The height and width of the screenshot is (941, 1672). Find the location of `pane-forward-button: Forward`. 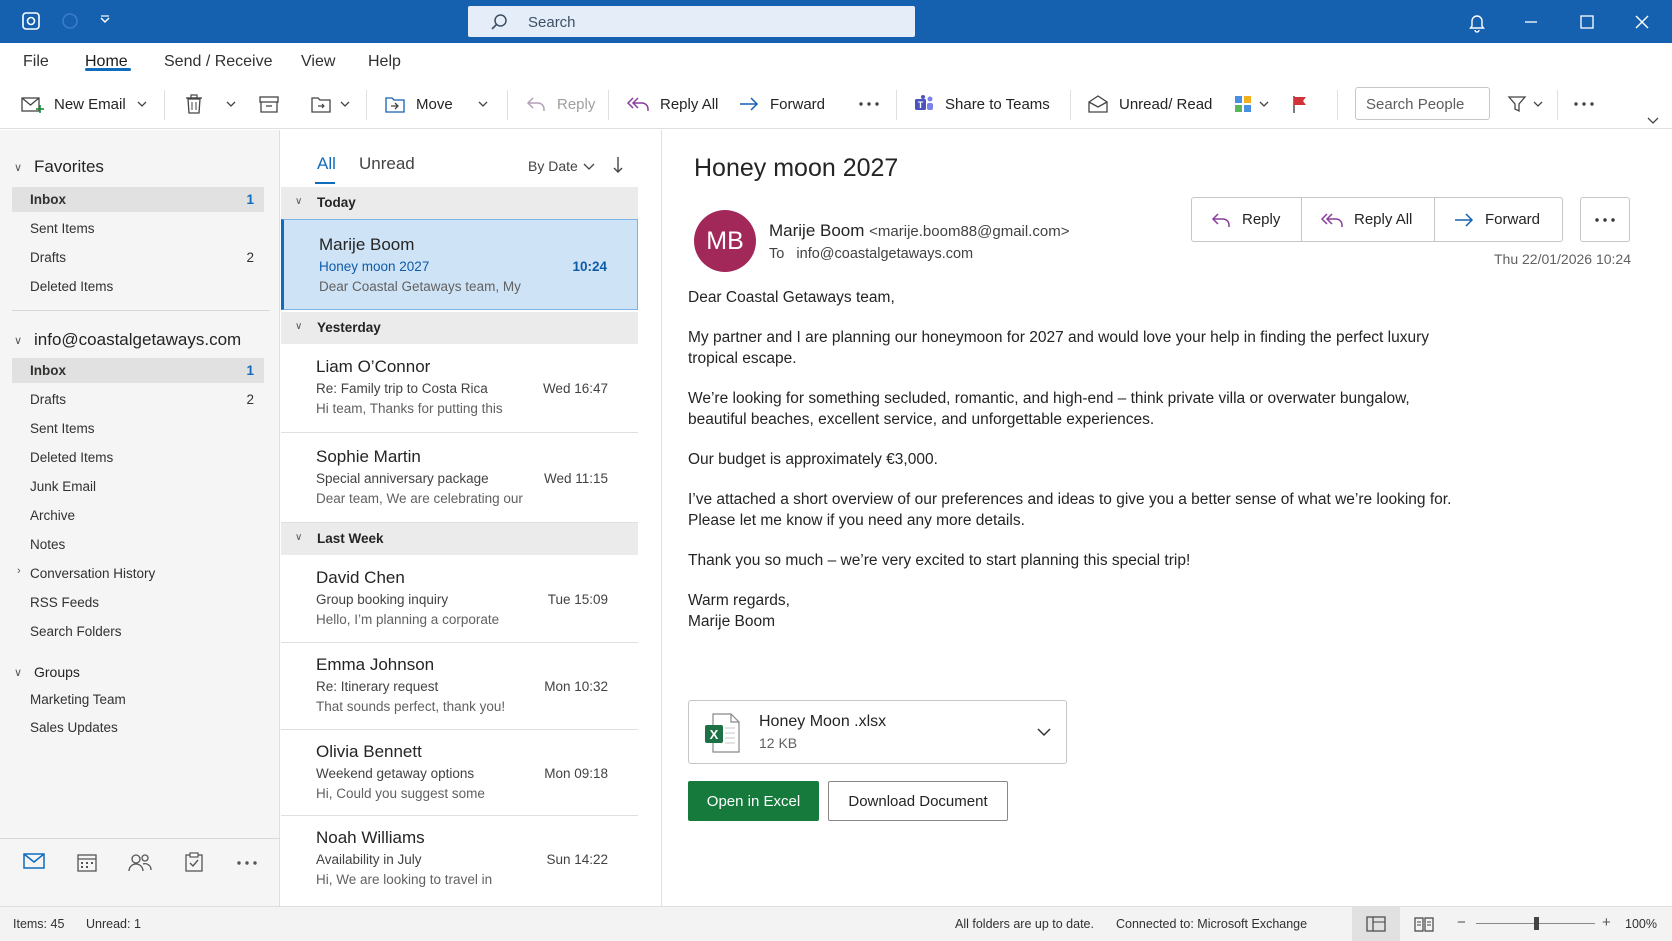

pane-forward-button: Forward is located at coordinates (1498, 219).